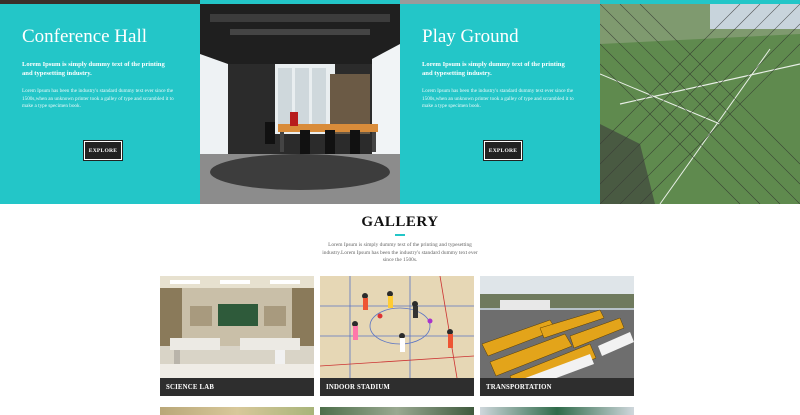 This screenshot has width=800, height=415. I want to click on gallery-item-indoor-stadium: INDOOR STADIUM, so click(397, 336).